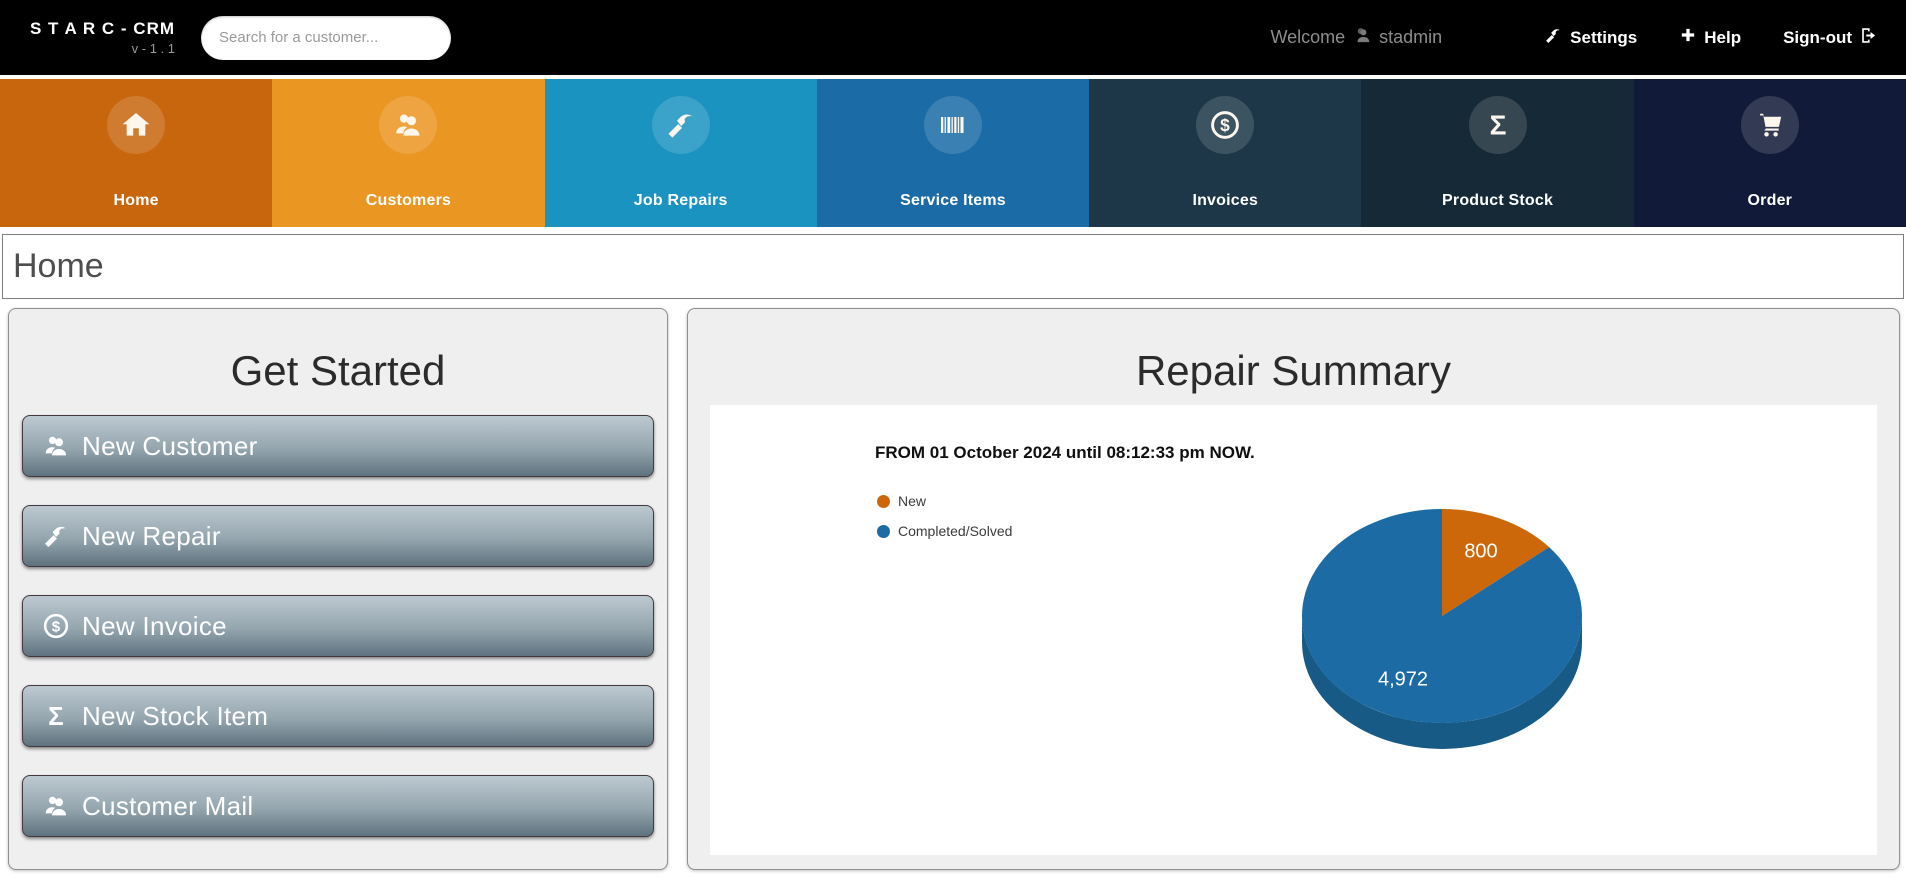 This screenshot has height=876, width=1906. I want to click on button-label: New Invoice, so click(154, 625).